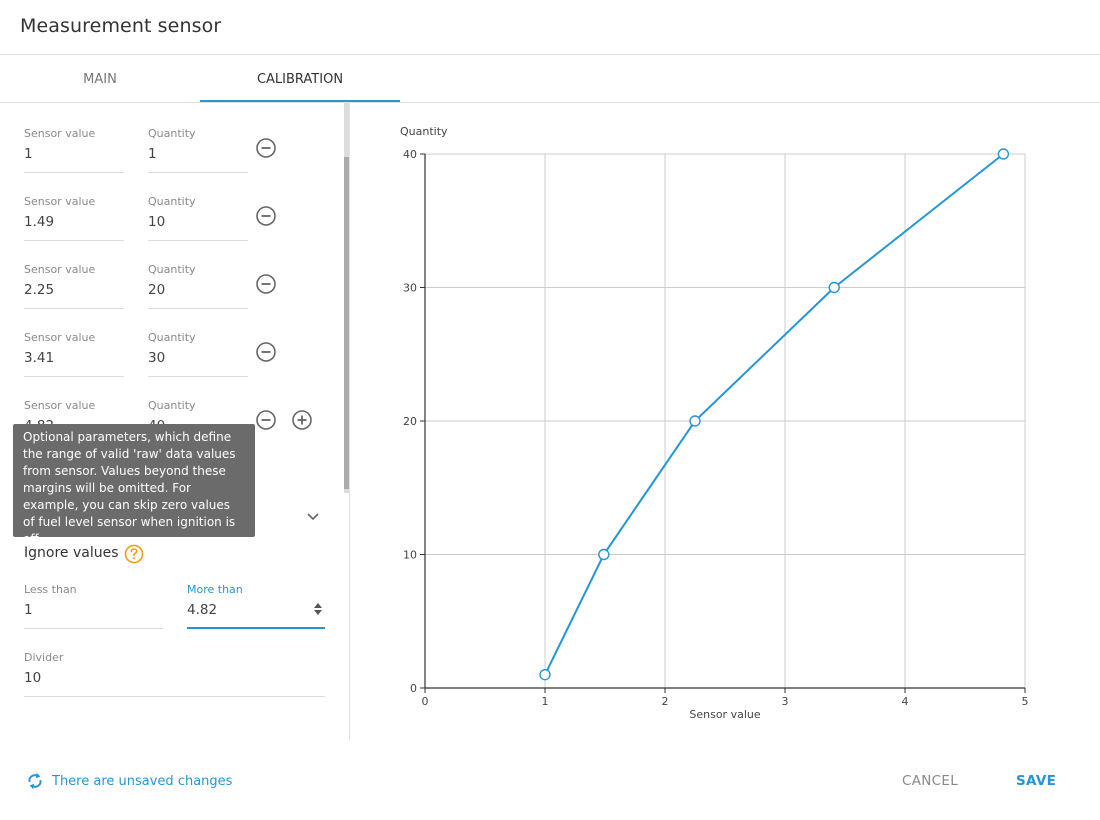  What do you see at coordinates (410, 421) in the screenshot?
I see `y-tick-label: 20` at bounding box center [410, 421].